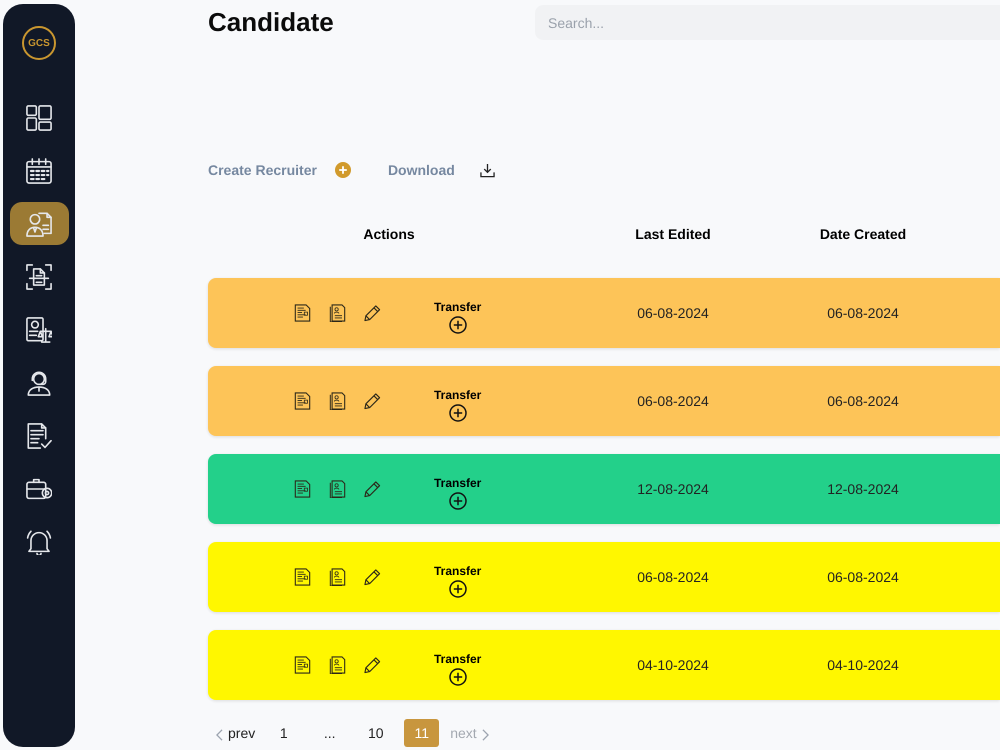 The image size is (1000, 750). What do you see at coordinates (376, 733) in the screenshot?
I see `page-button: 10` at bounding box center [376, 733].